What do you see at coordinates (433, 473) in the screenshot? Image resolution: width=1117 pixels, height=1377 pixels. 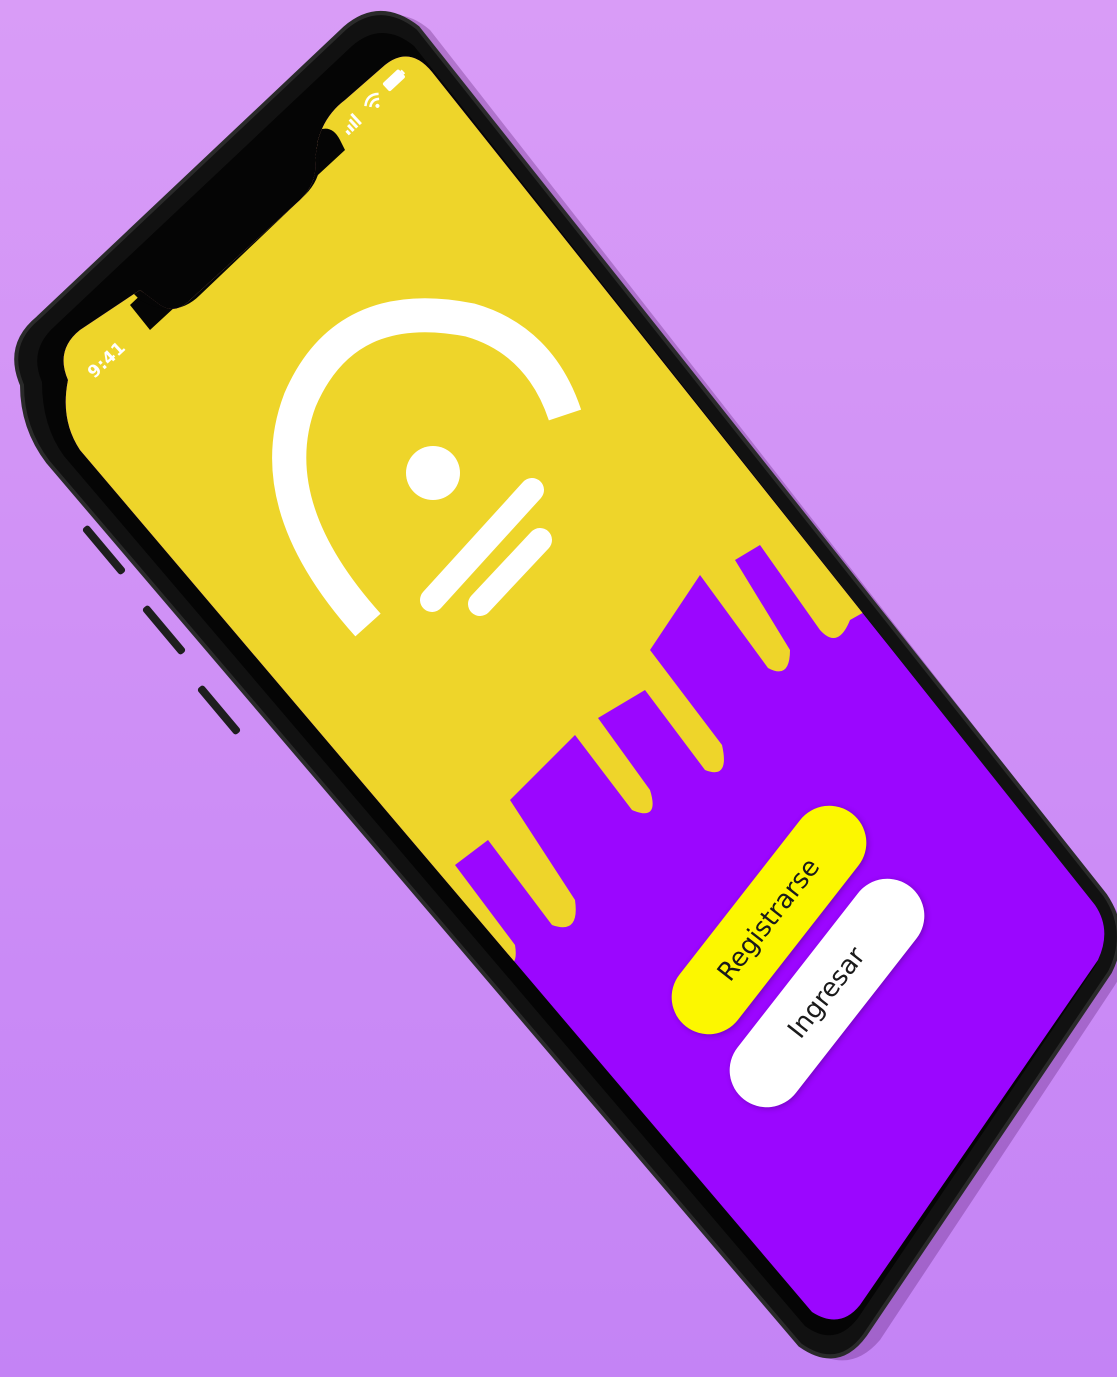 I see `logo-dot` at bounding box center [433, 473].